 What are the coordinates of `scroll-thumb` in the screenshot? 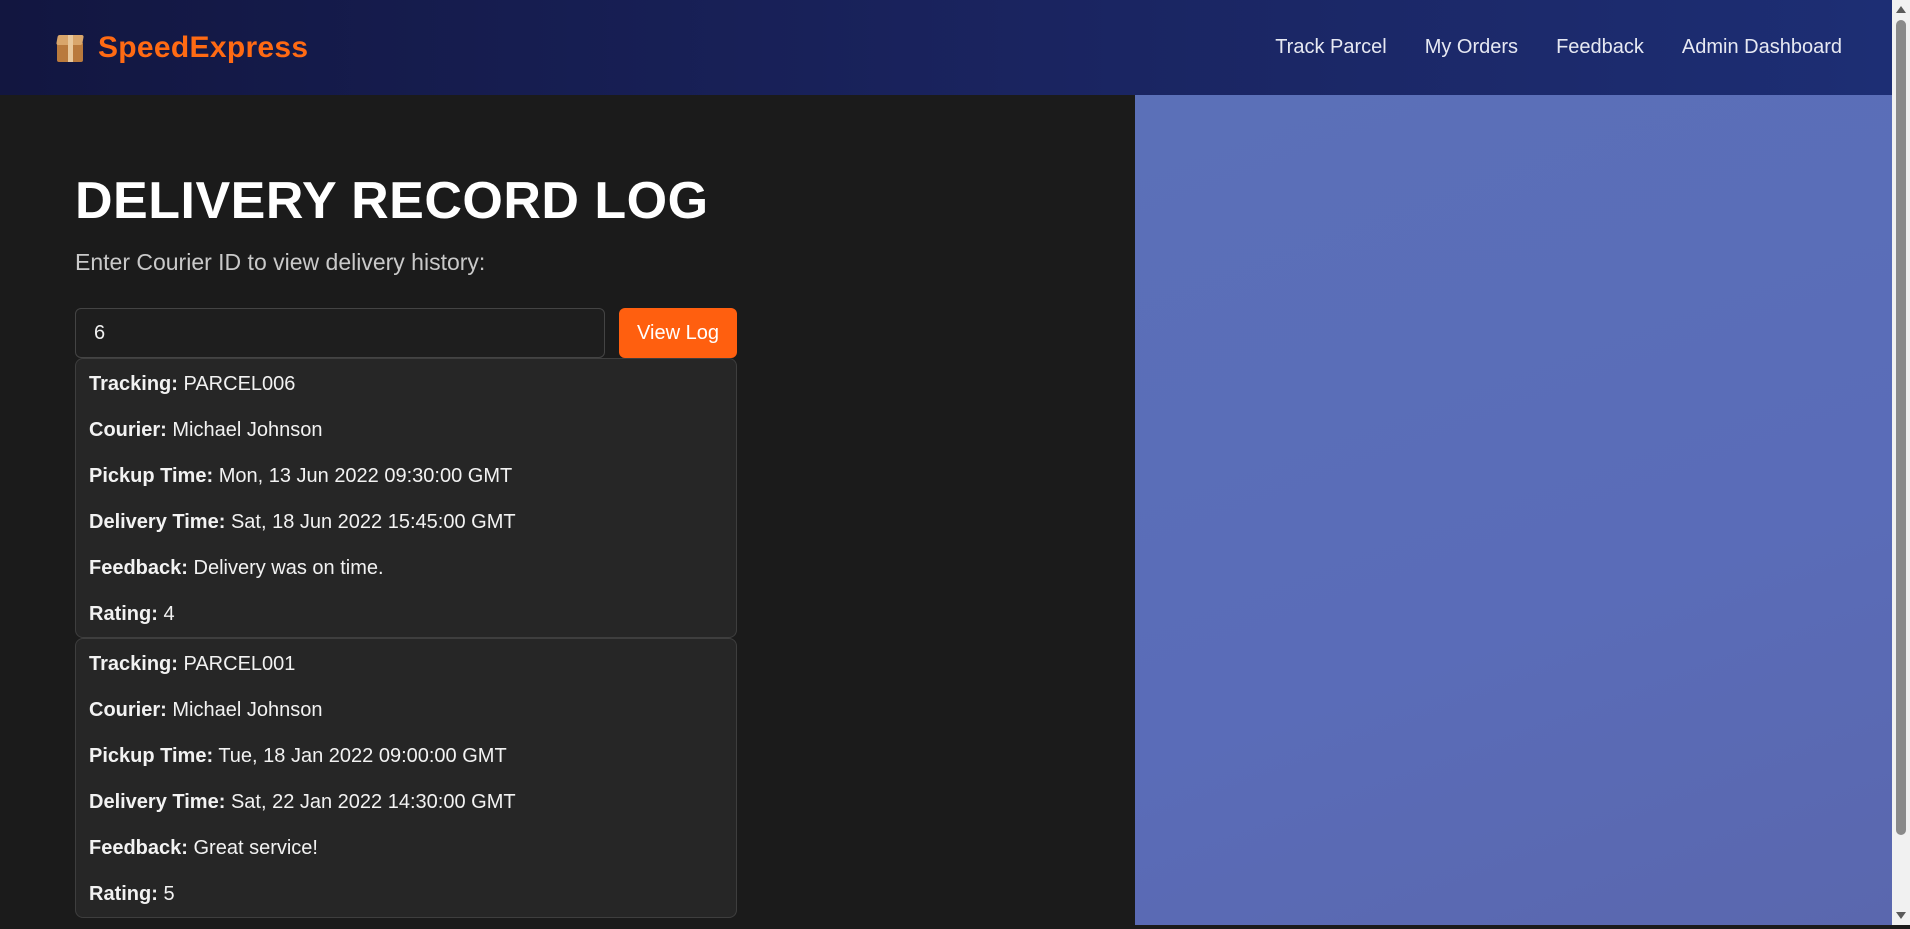 It's located at (1901, 427).